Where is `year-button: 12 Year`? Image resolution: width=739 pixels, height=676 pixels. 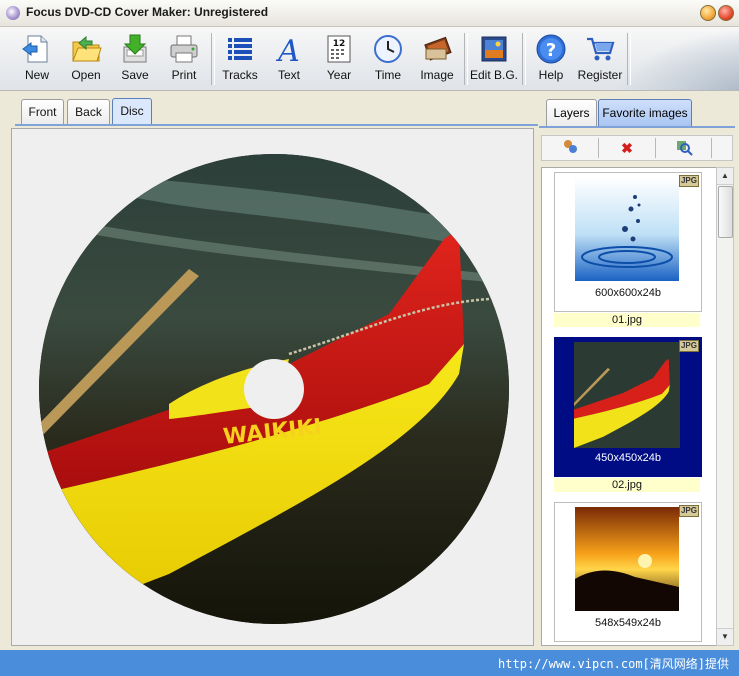 year-button: 12 Year is located at coordinates (339, 59).